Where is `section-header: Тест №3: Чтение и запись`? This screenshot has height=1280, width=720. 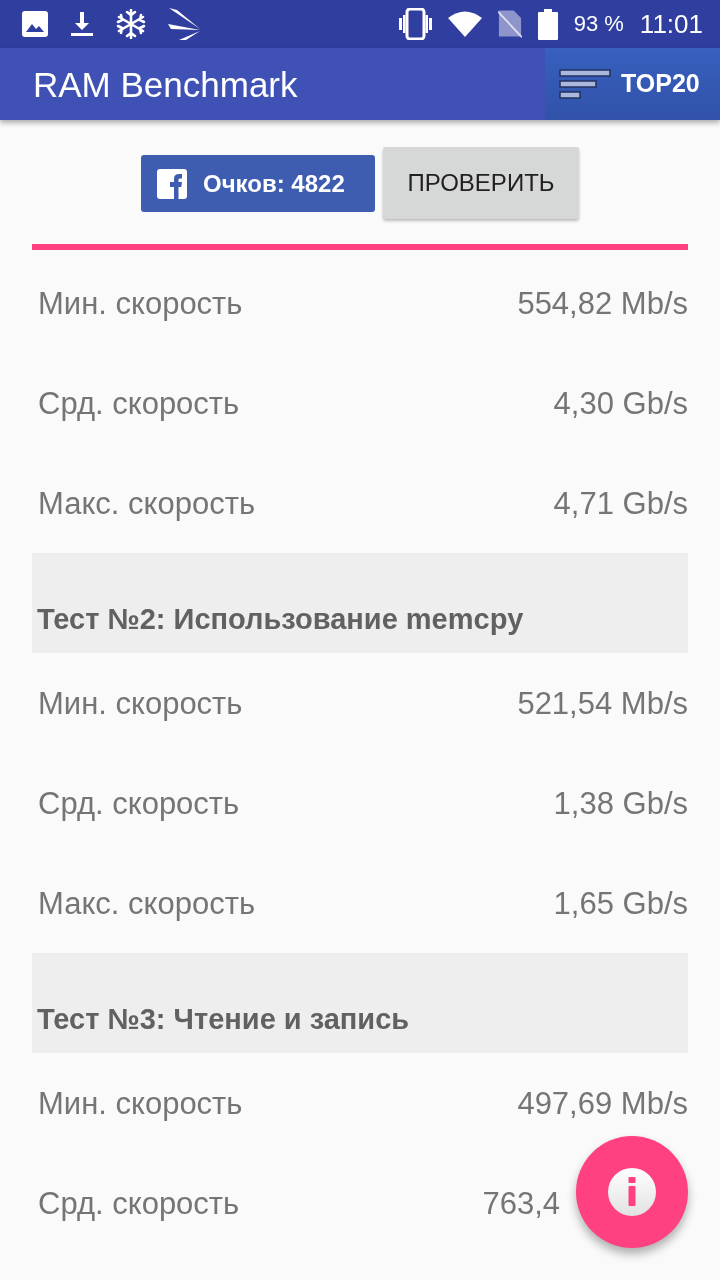
section-header: Тест №3: Чтение и запись is located at coordinates (360, 1003).